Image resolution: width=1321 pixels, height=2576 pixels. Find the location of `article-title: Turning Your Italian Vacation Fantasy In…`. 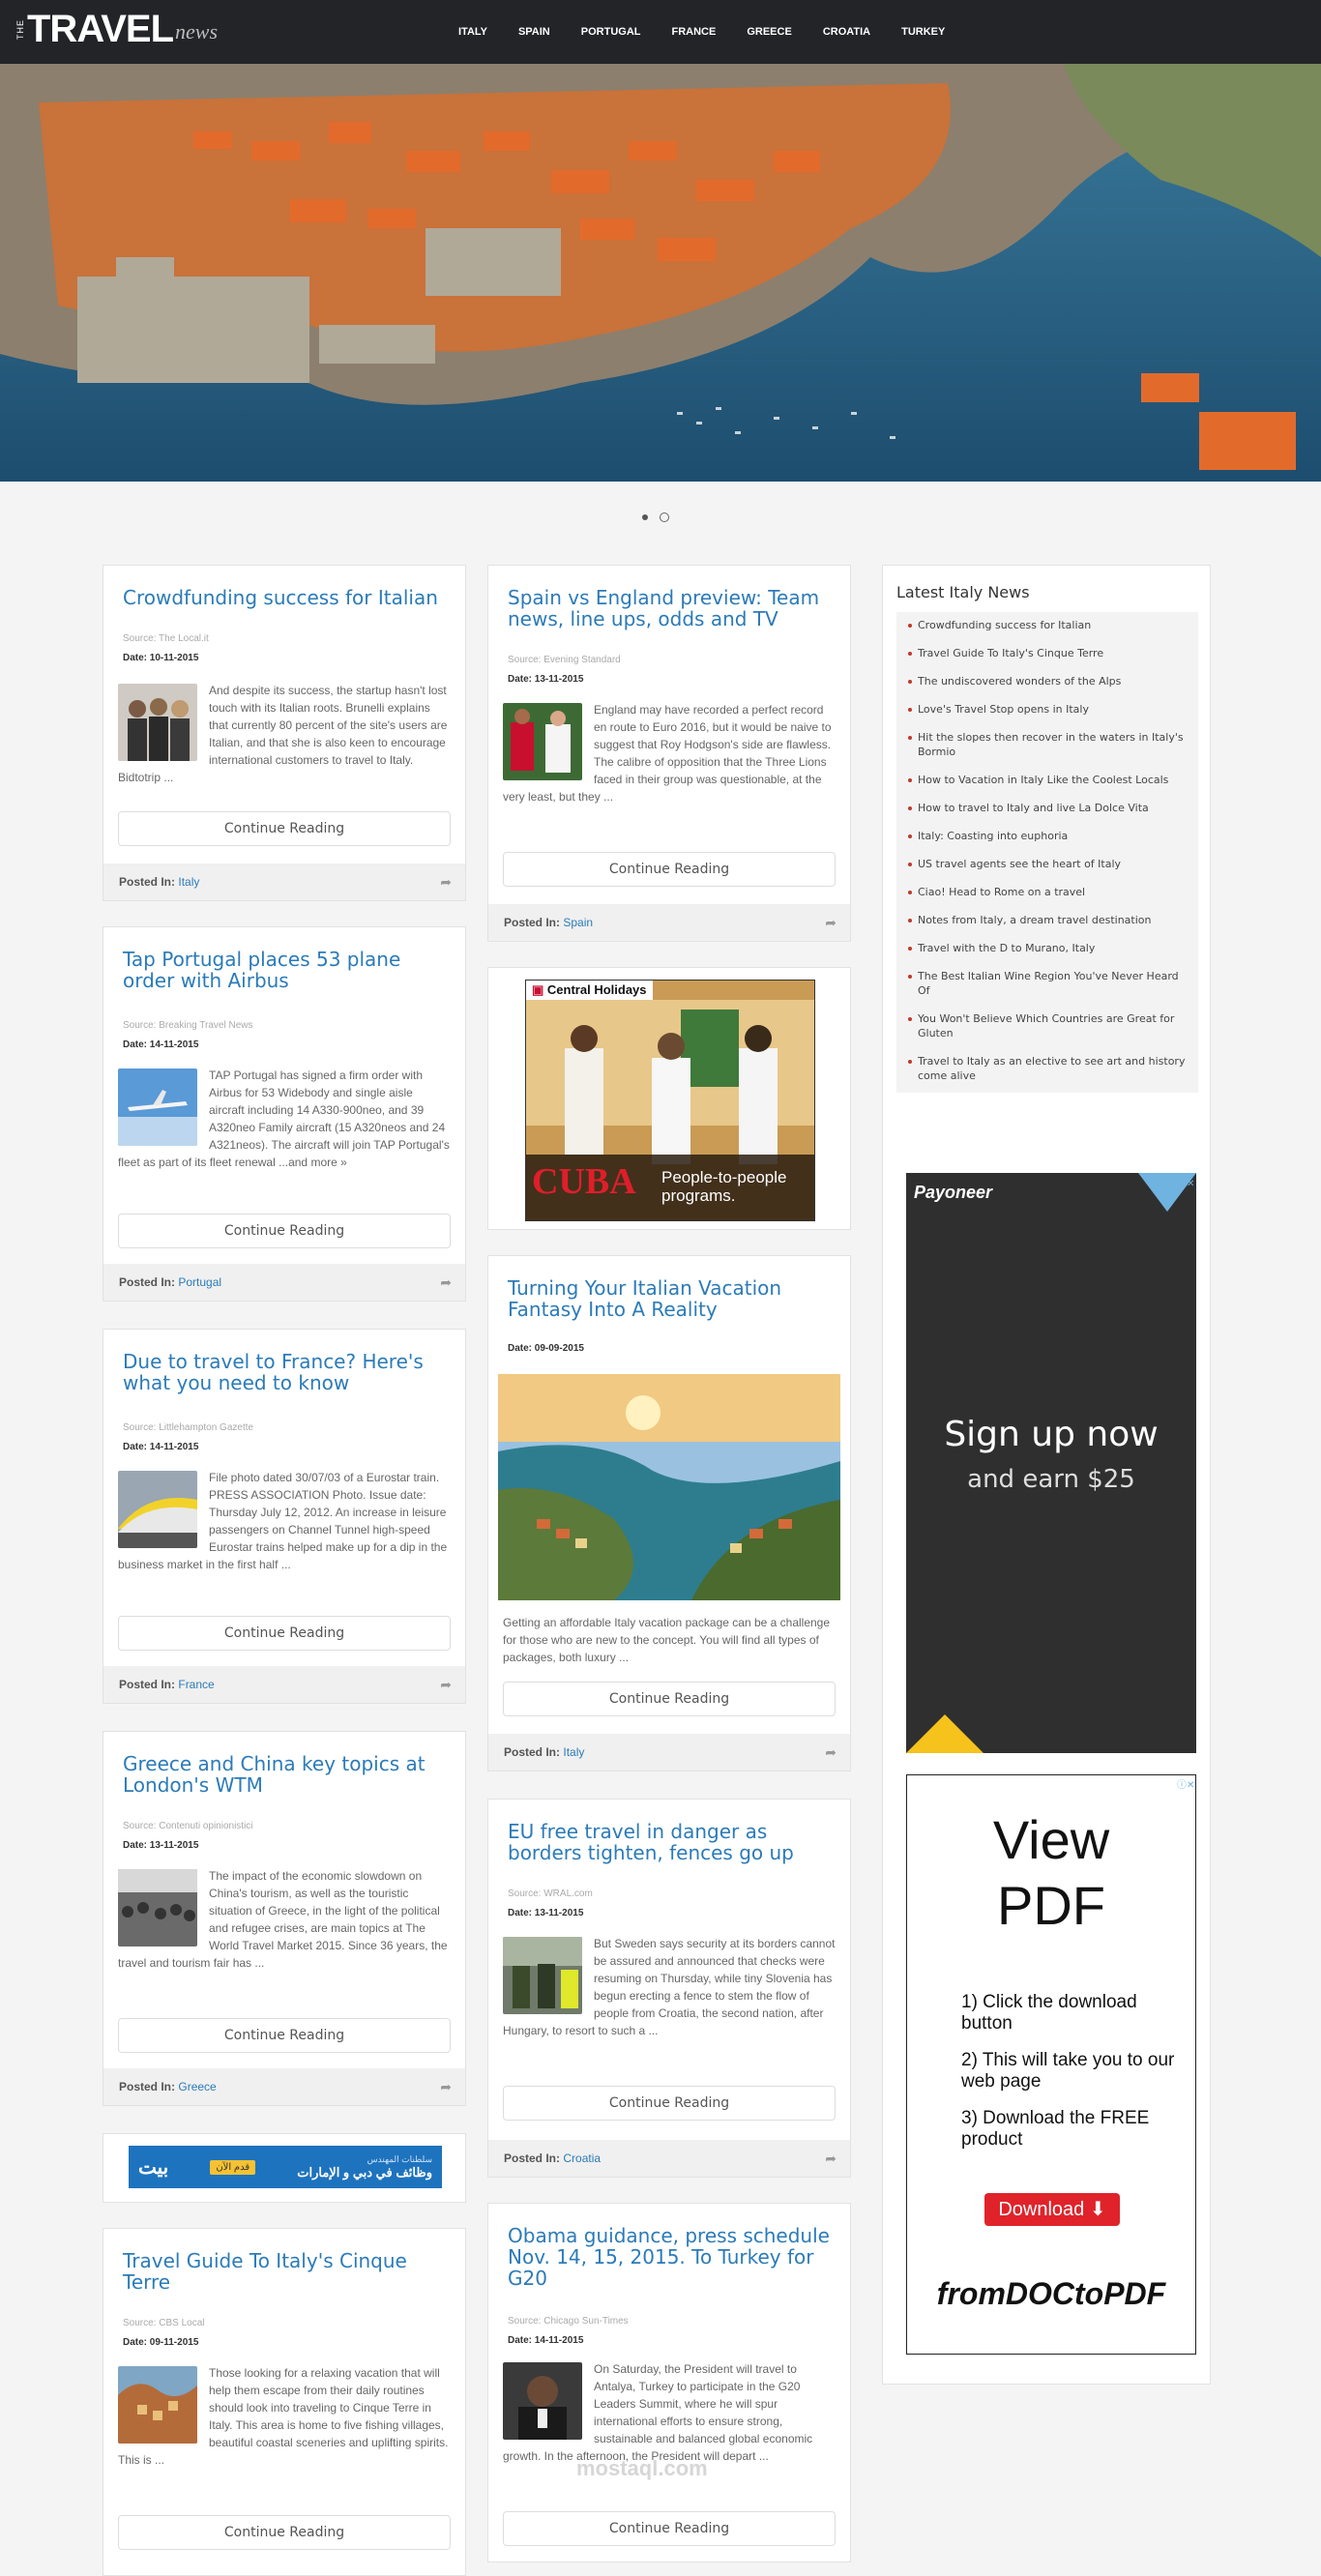

article-title: Turning Your Italian Vacation Fantasy In… is located at coordinates (669, 1298).